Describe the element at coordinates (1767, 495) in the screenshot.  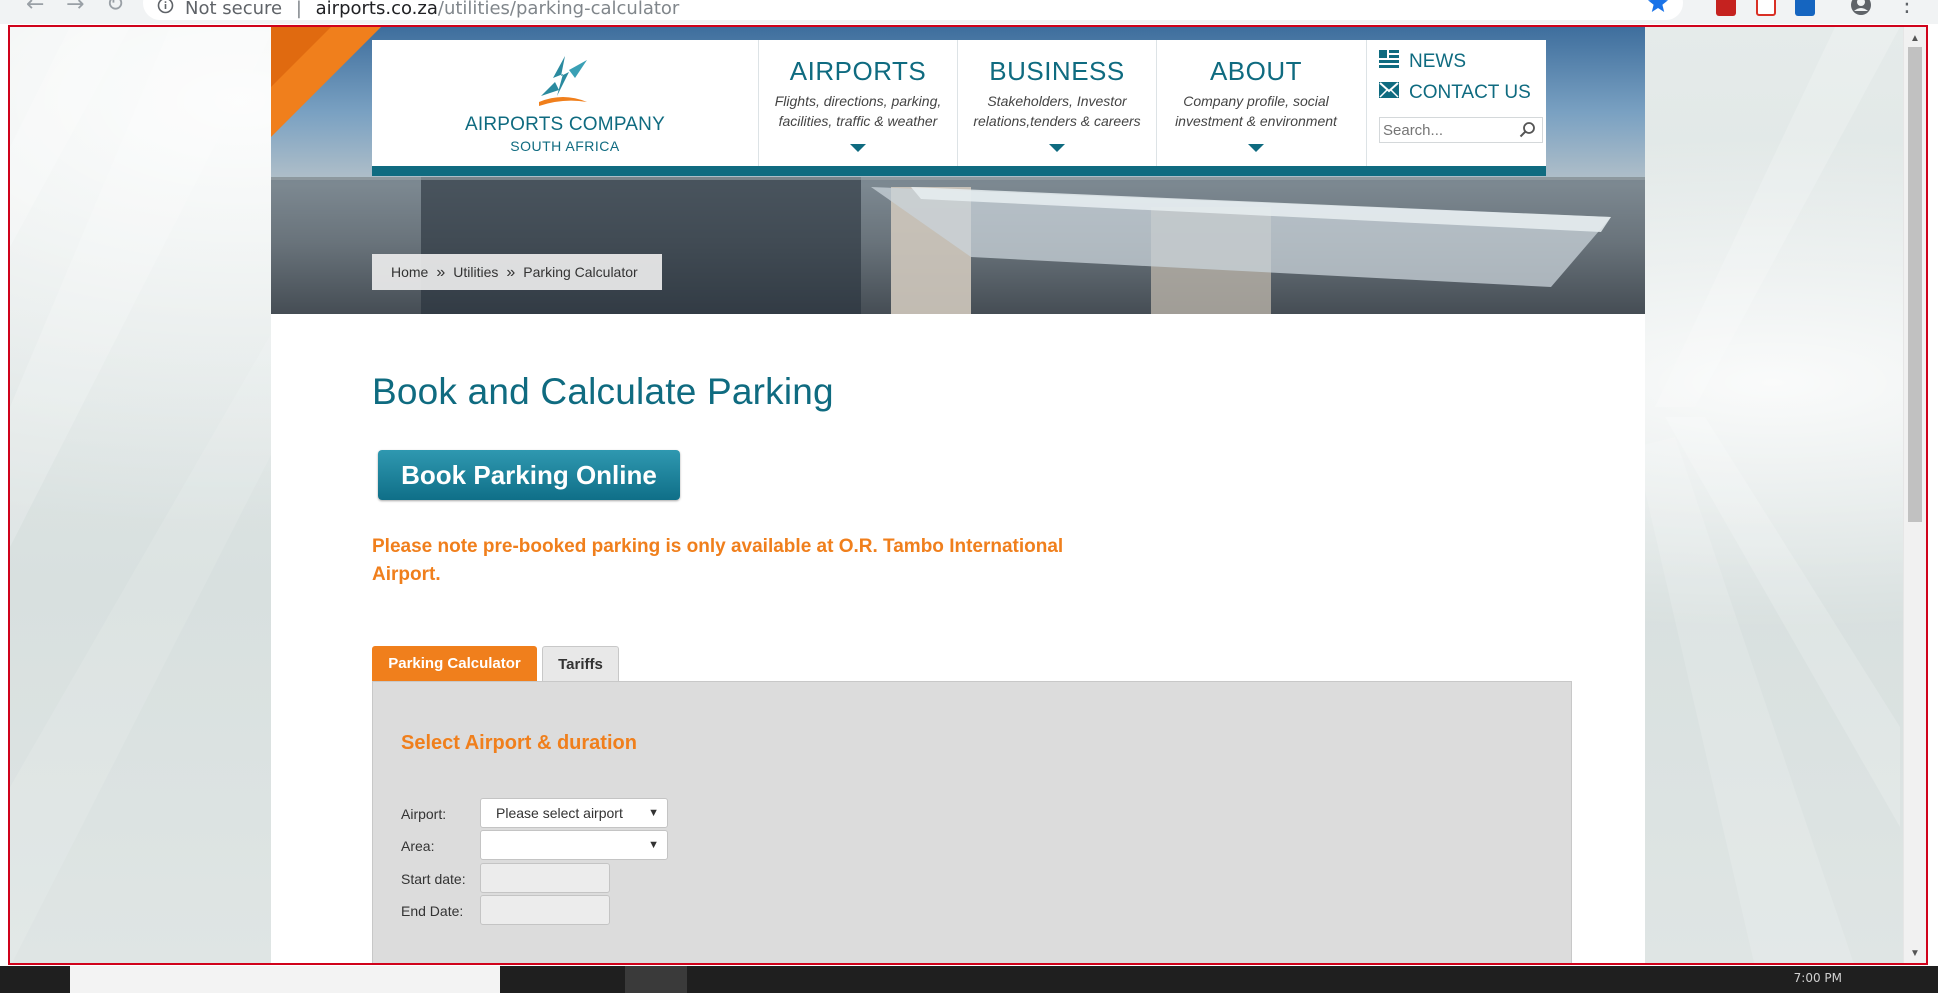
I see `background-rays-right` at that location.